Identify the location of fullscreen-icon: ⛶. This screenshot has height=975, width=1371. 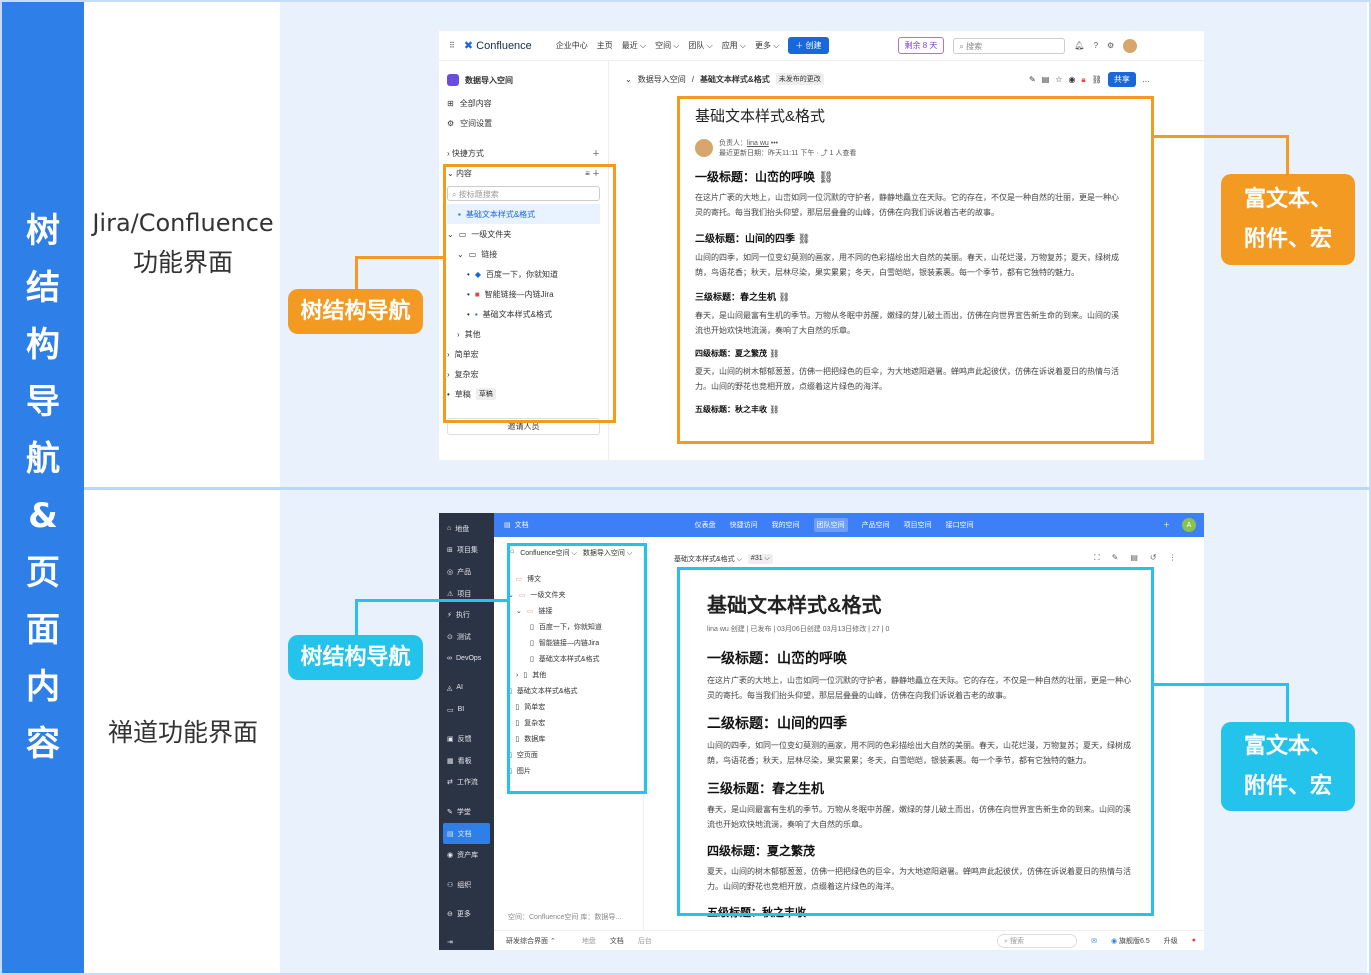
(1097, 558).